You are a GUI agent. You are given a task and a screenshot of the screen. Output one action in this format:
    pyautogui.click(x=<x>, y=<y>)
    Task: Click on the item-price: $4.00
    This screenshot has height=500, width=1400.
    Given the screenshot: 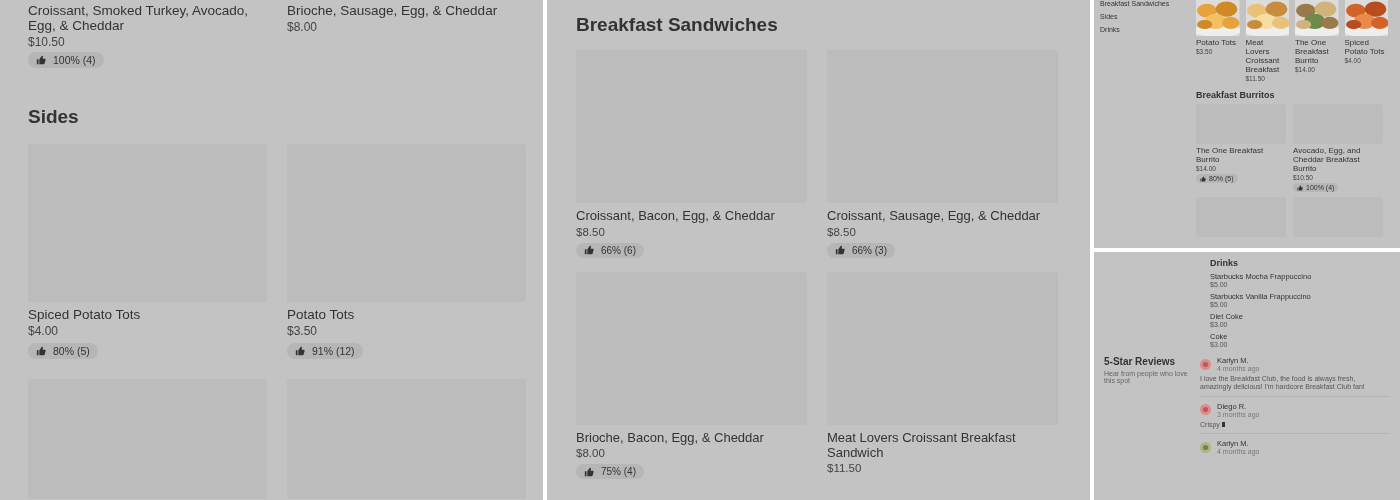 What is the action you would take?
    pyautogui.click(x=44, y=331)
    